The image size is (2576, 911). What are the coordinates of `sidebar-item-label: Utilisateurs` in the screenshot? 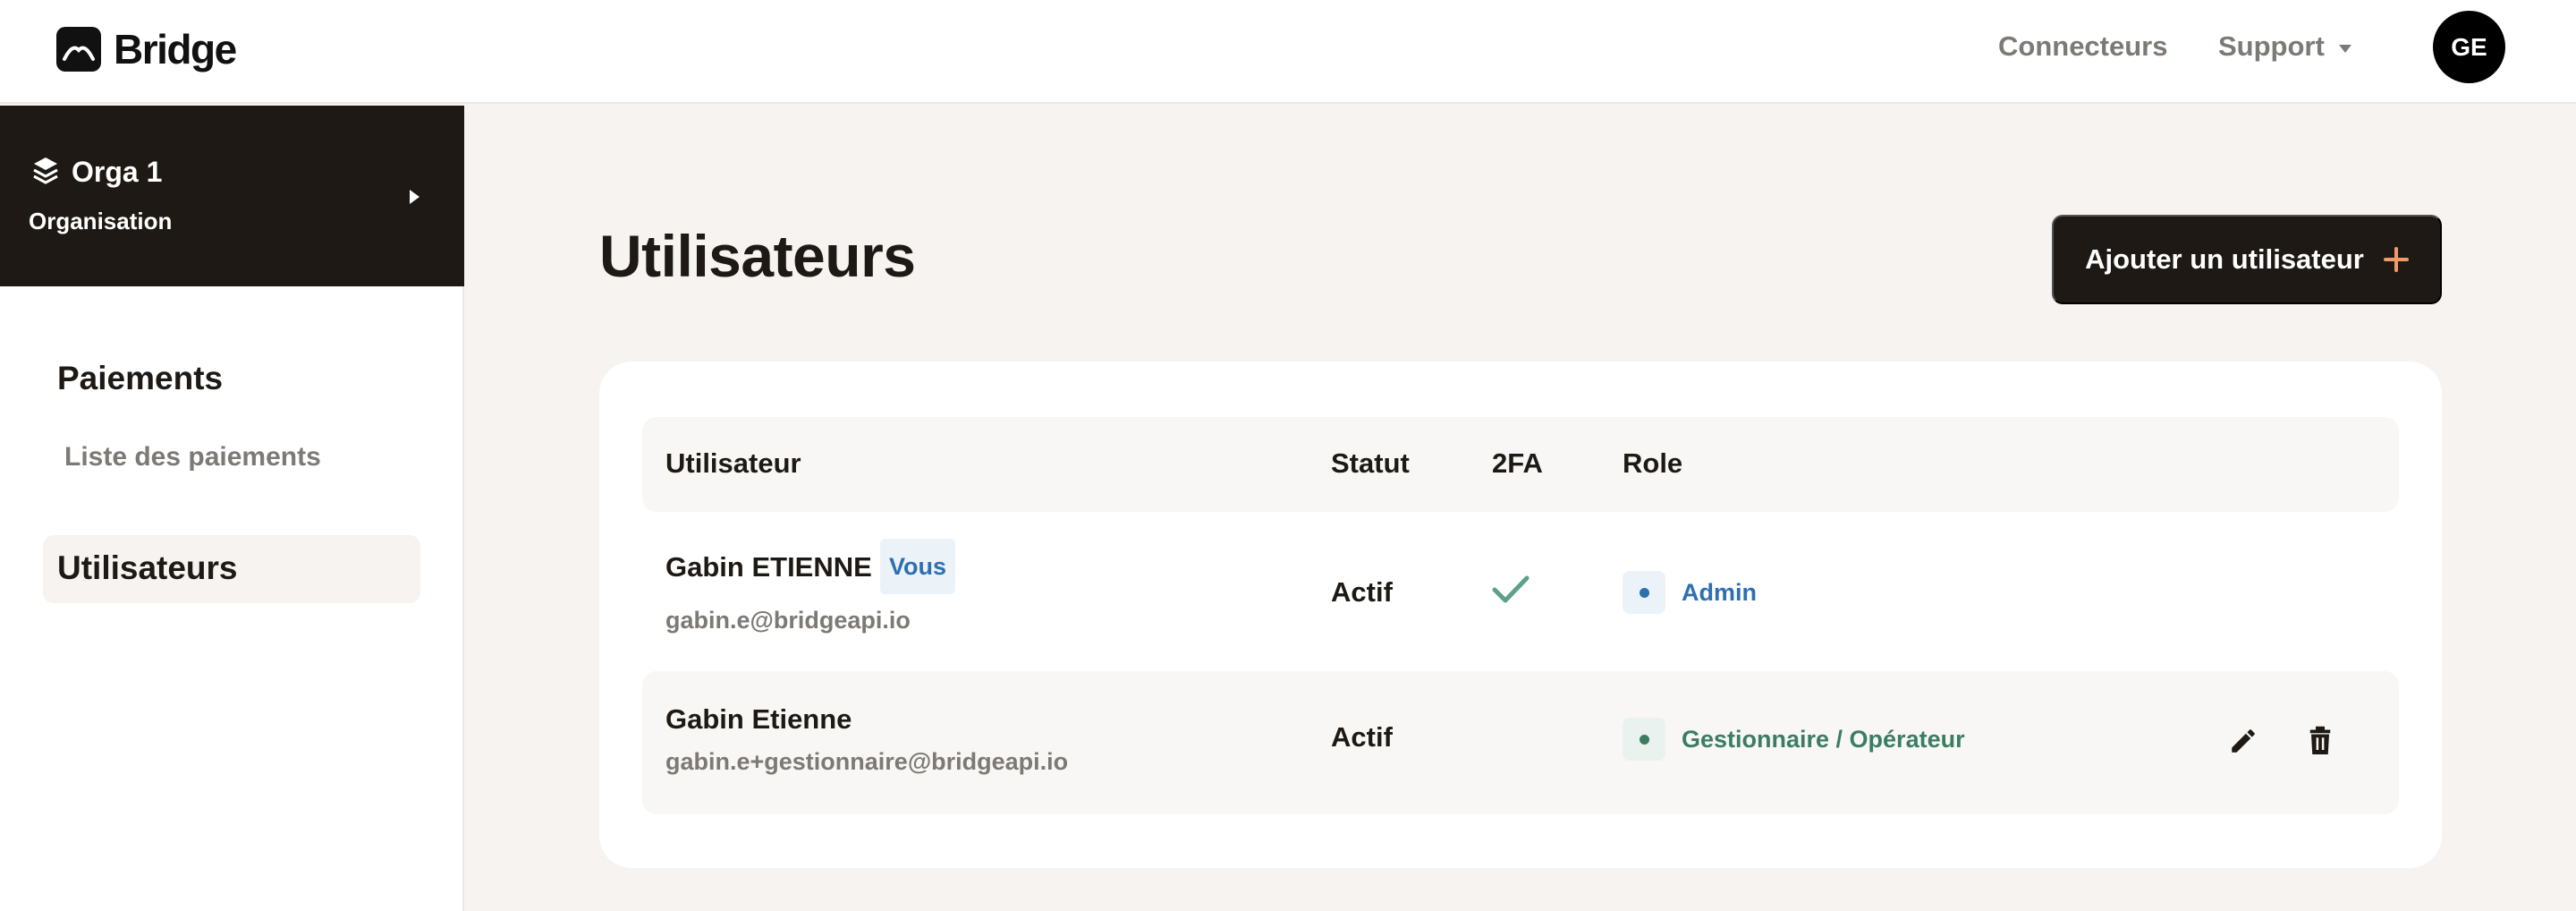 It's located at (147, 567).